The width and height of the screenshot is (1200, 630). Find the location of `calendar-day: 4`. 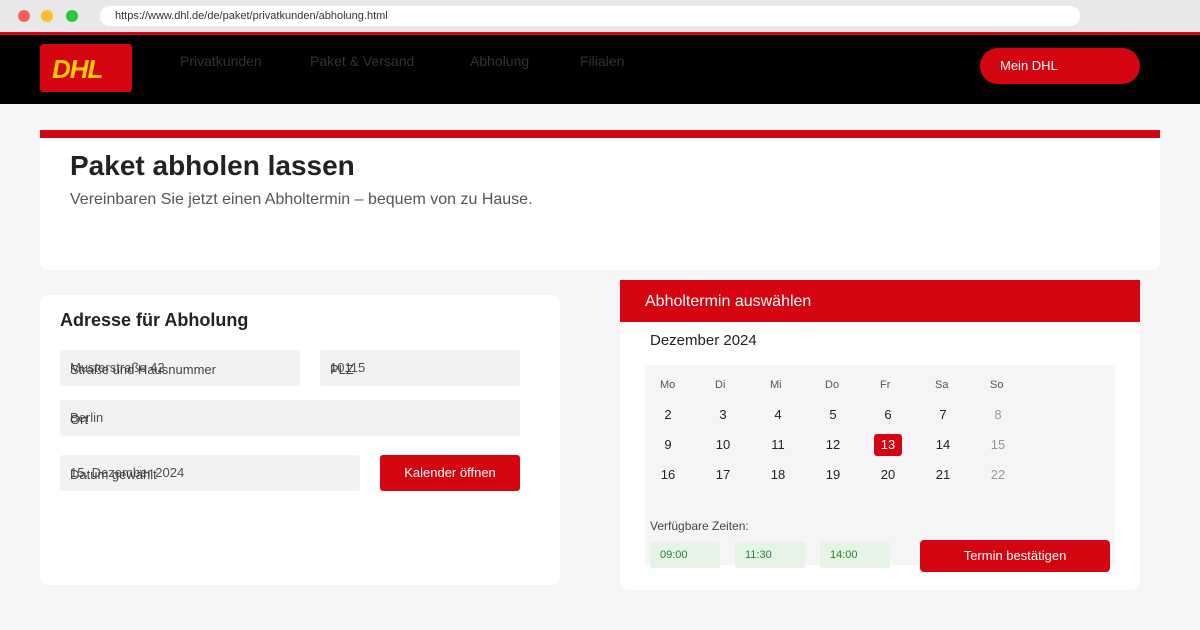

calendar-day: 4 is located at coordinates (778, 415).